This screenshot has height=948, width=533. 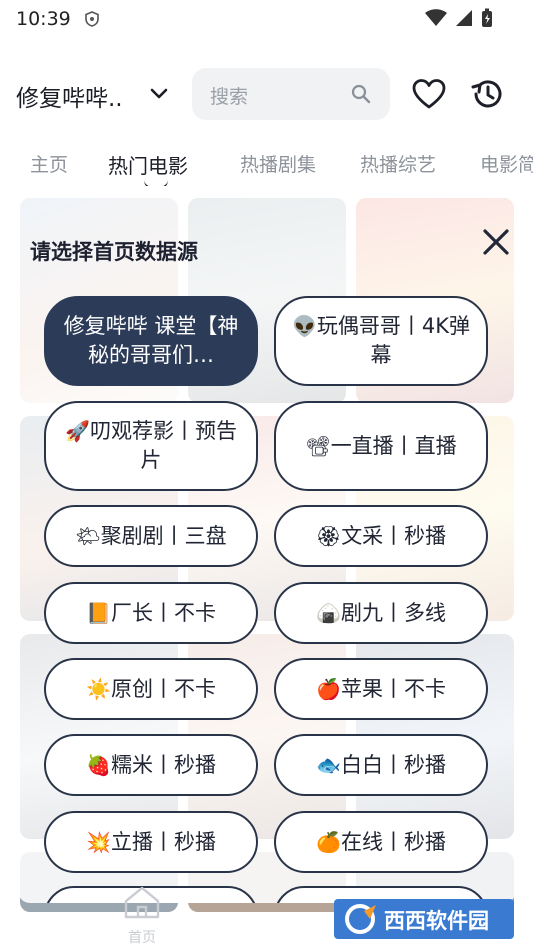 I want to click on source-chip: 💥立播丨秒播, so click(x=151, y=842).